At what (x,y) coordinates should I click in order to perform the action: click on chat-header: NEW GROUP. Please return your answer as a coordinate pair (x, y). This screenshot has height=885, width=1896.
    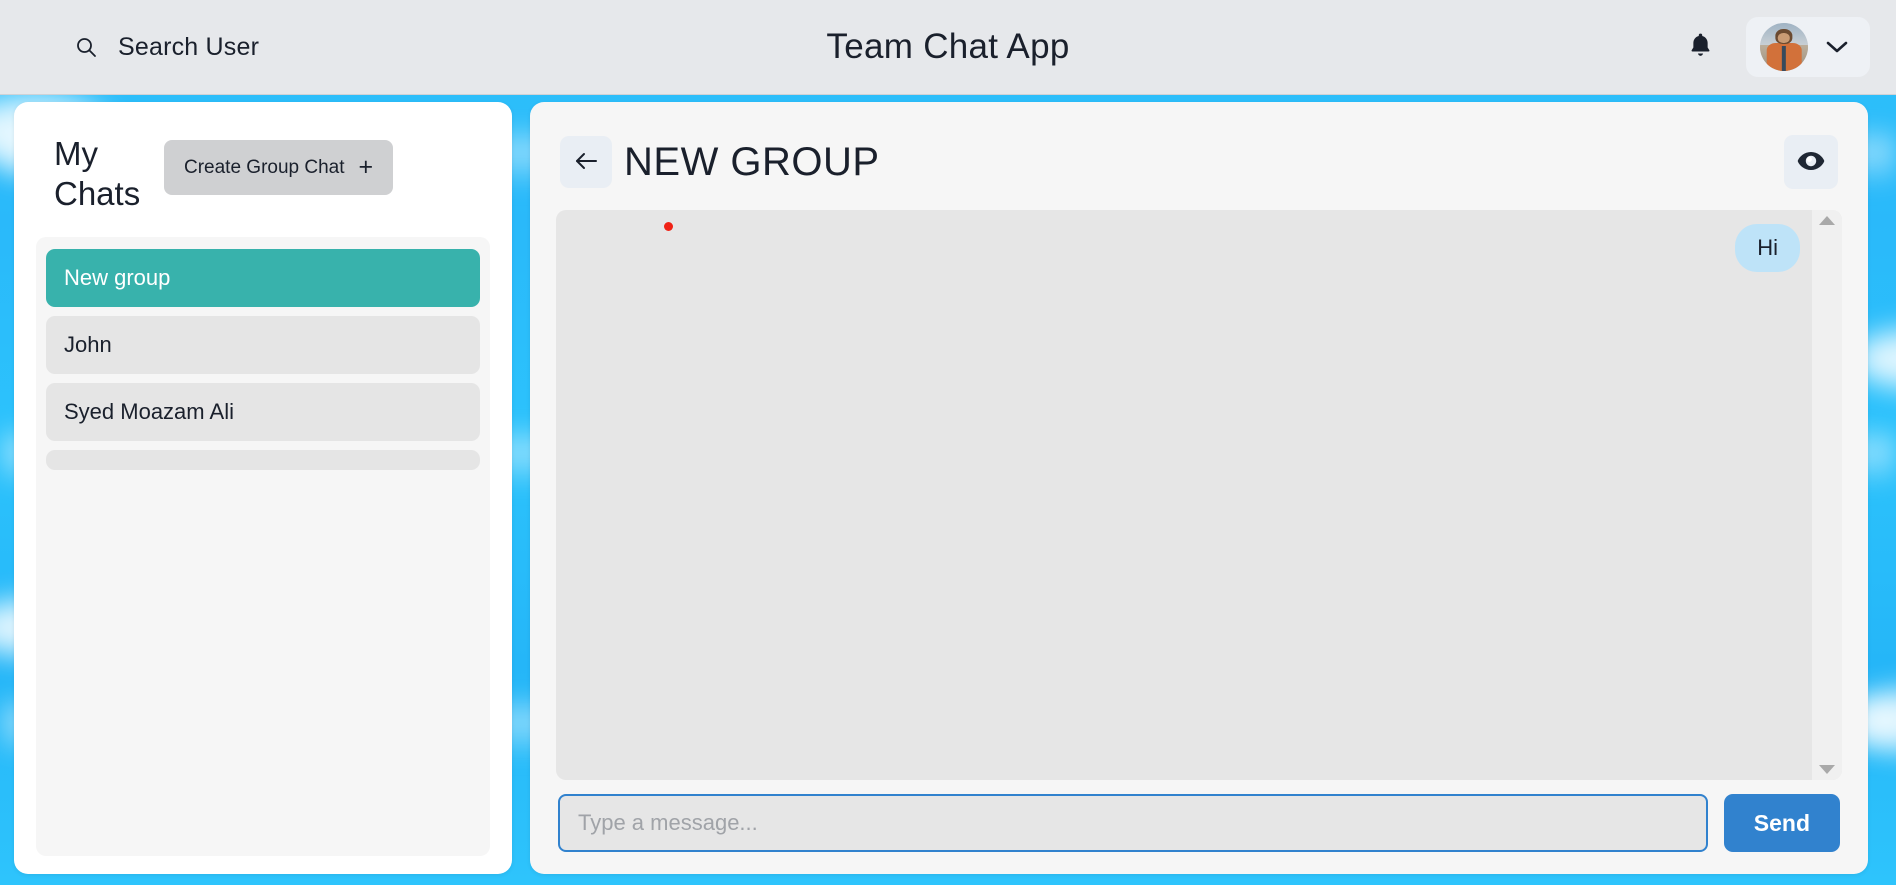
    Looking at the image, I should click on (1199, 162).